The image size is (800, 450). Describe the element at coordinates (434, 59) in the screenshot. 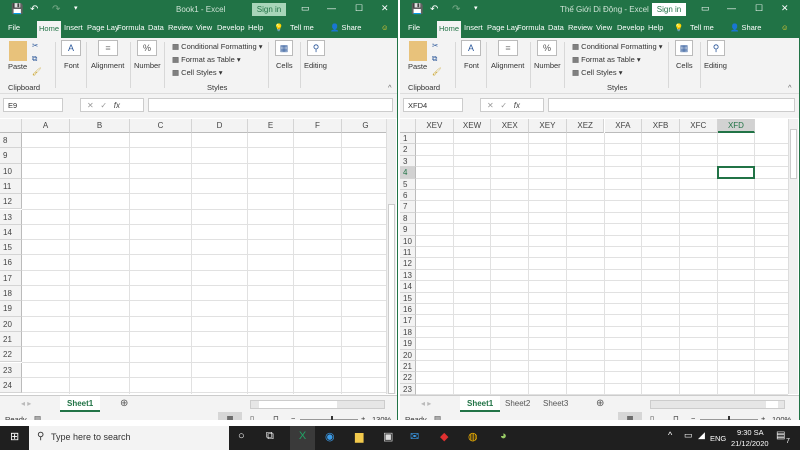

I see `copy-icon: ⧉` at that location.